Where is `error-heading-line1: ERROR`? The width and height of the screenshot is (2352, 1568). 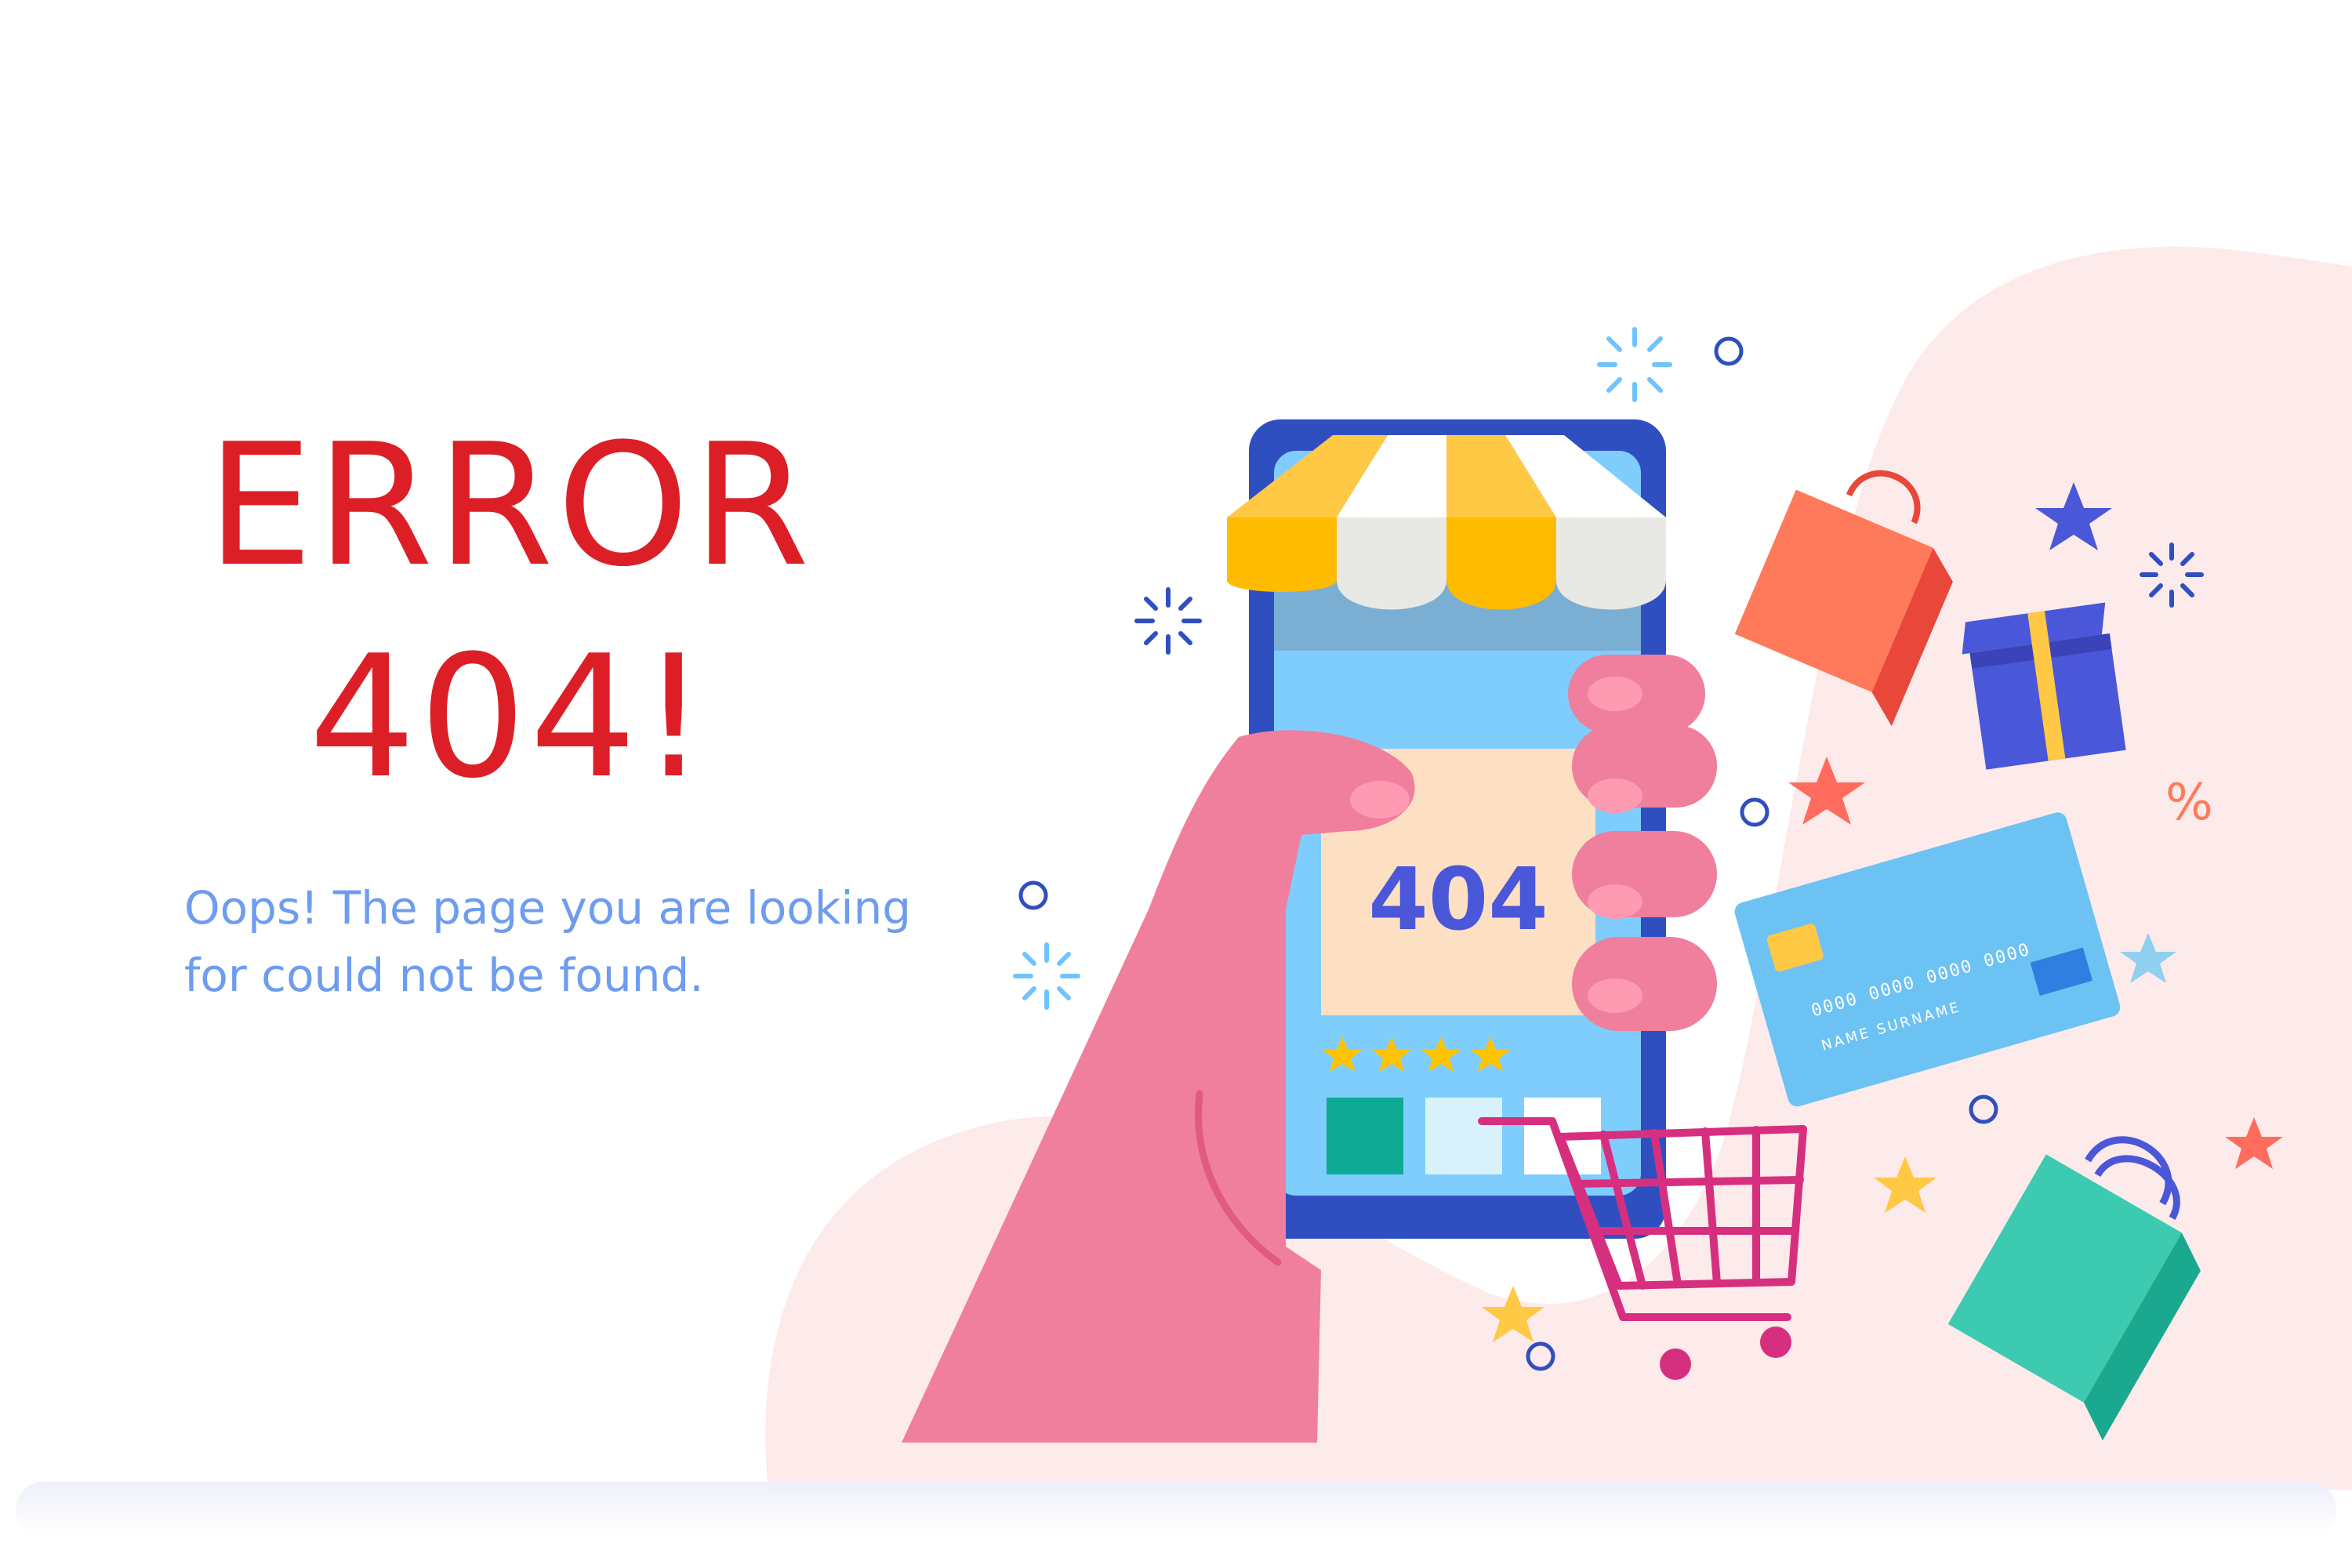
error-heading-line1: ERROR is located at coordinates (509, 505).